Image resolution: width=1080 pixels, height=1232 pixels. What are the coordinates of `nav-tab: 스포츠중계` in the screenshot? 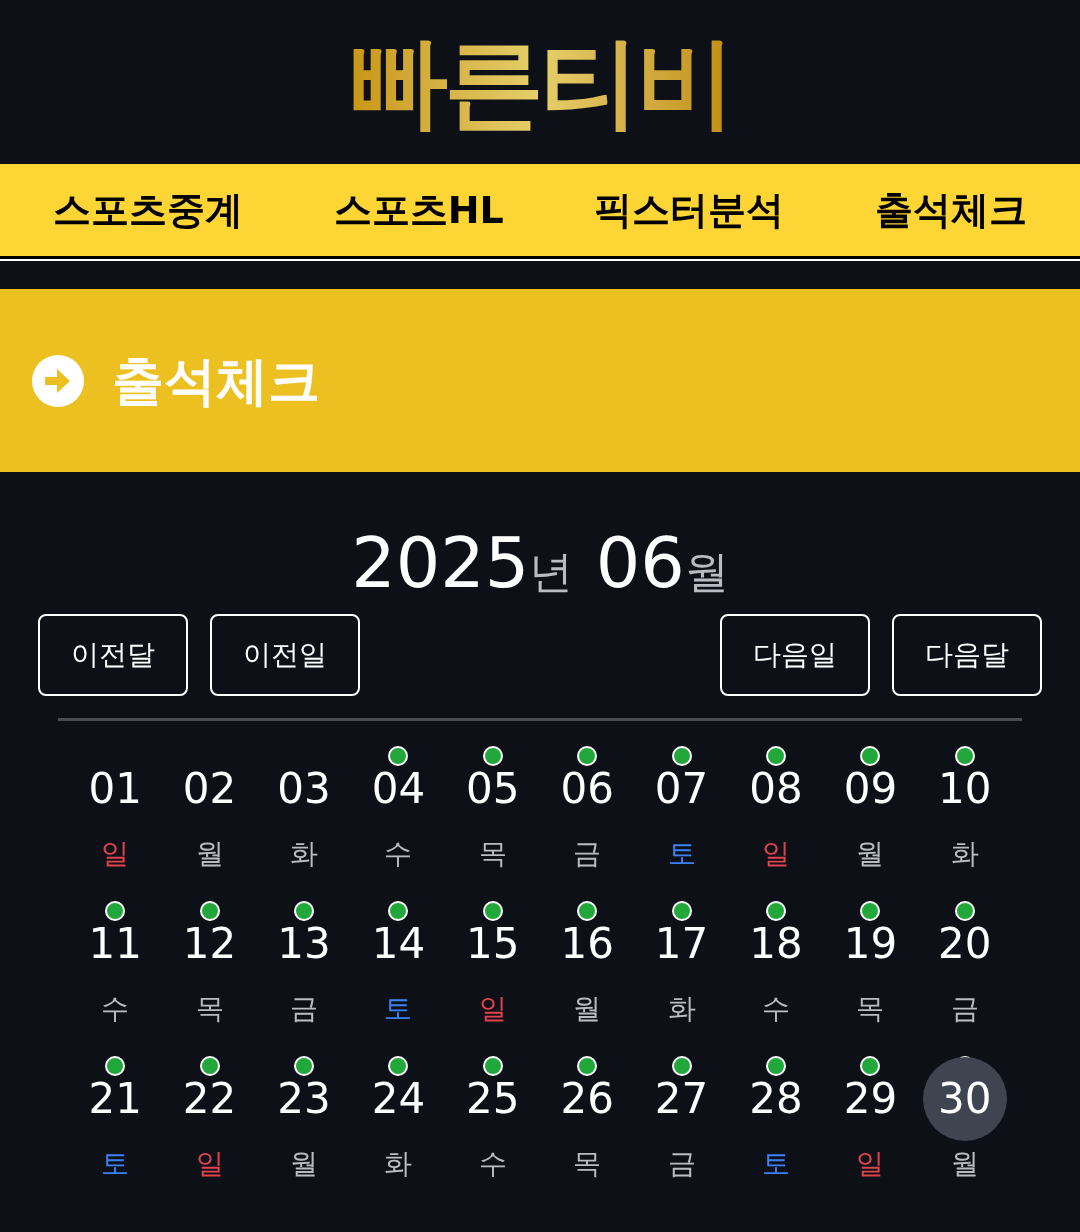 It's located at (148, 210).